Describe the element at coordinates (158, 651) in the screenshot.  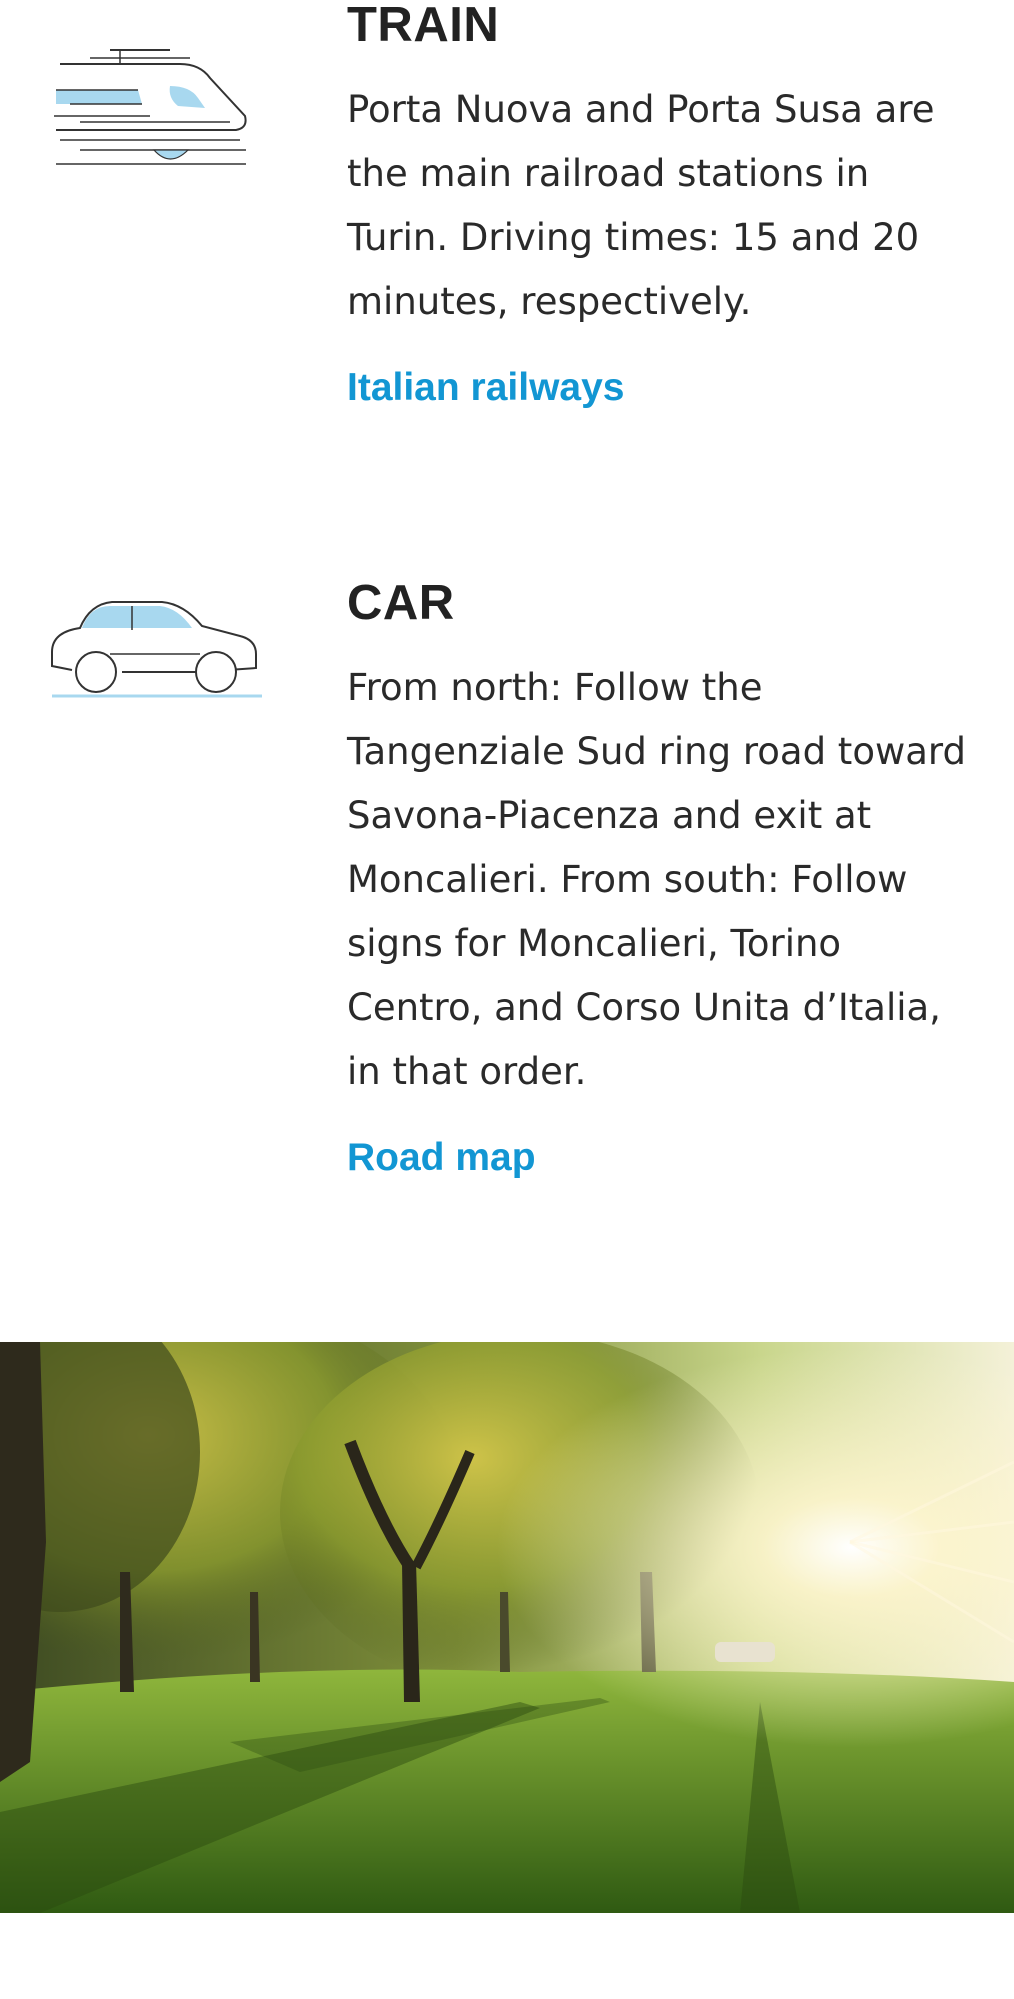
I see `car-icon` at that location.